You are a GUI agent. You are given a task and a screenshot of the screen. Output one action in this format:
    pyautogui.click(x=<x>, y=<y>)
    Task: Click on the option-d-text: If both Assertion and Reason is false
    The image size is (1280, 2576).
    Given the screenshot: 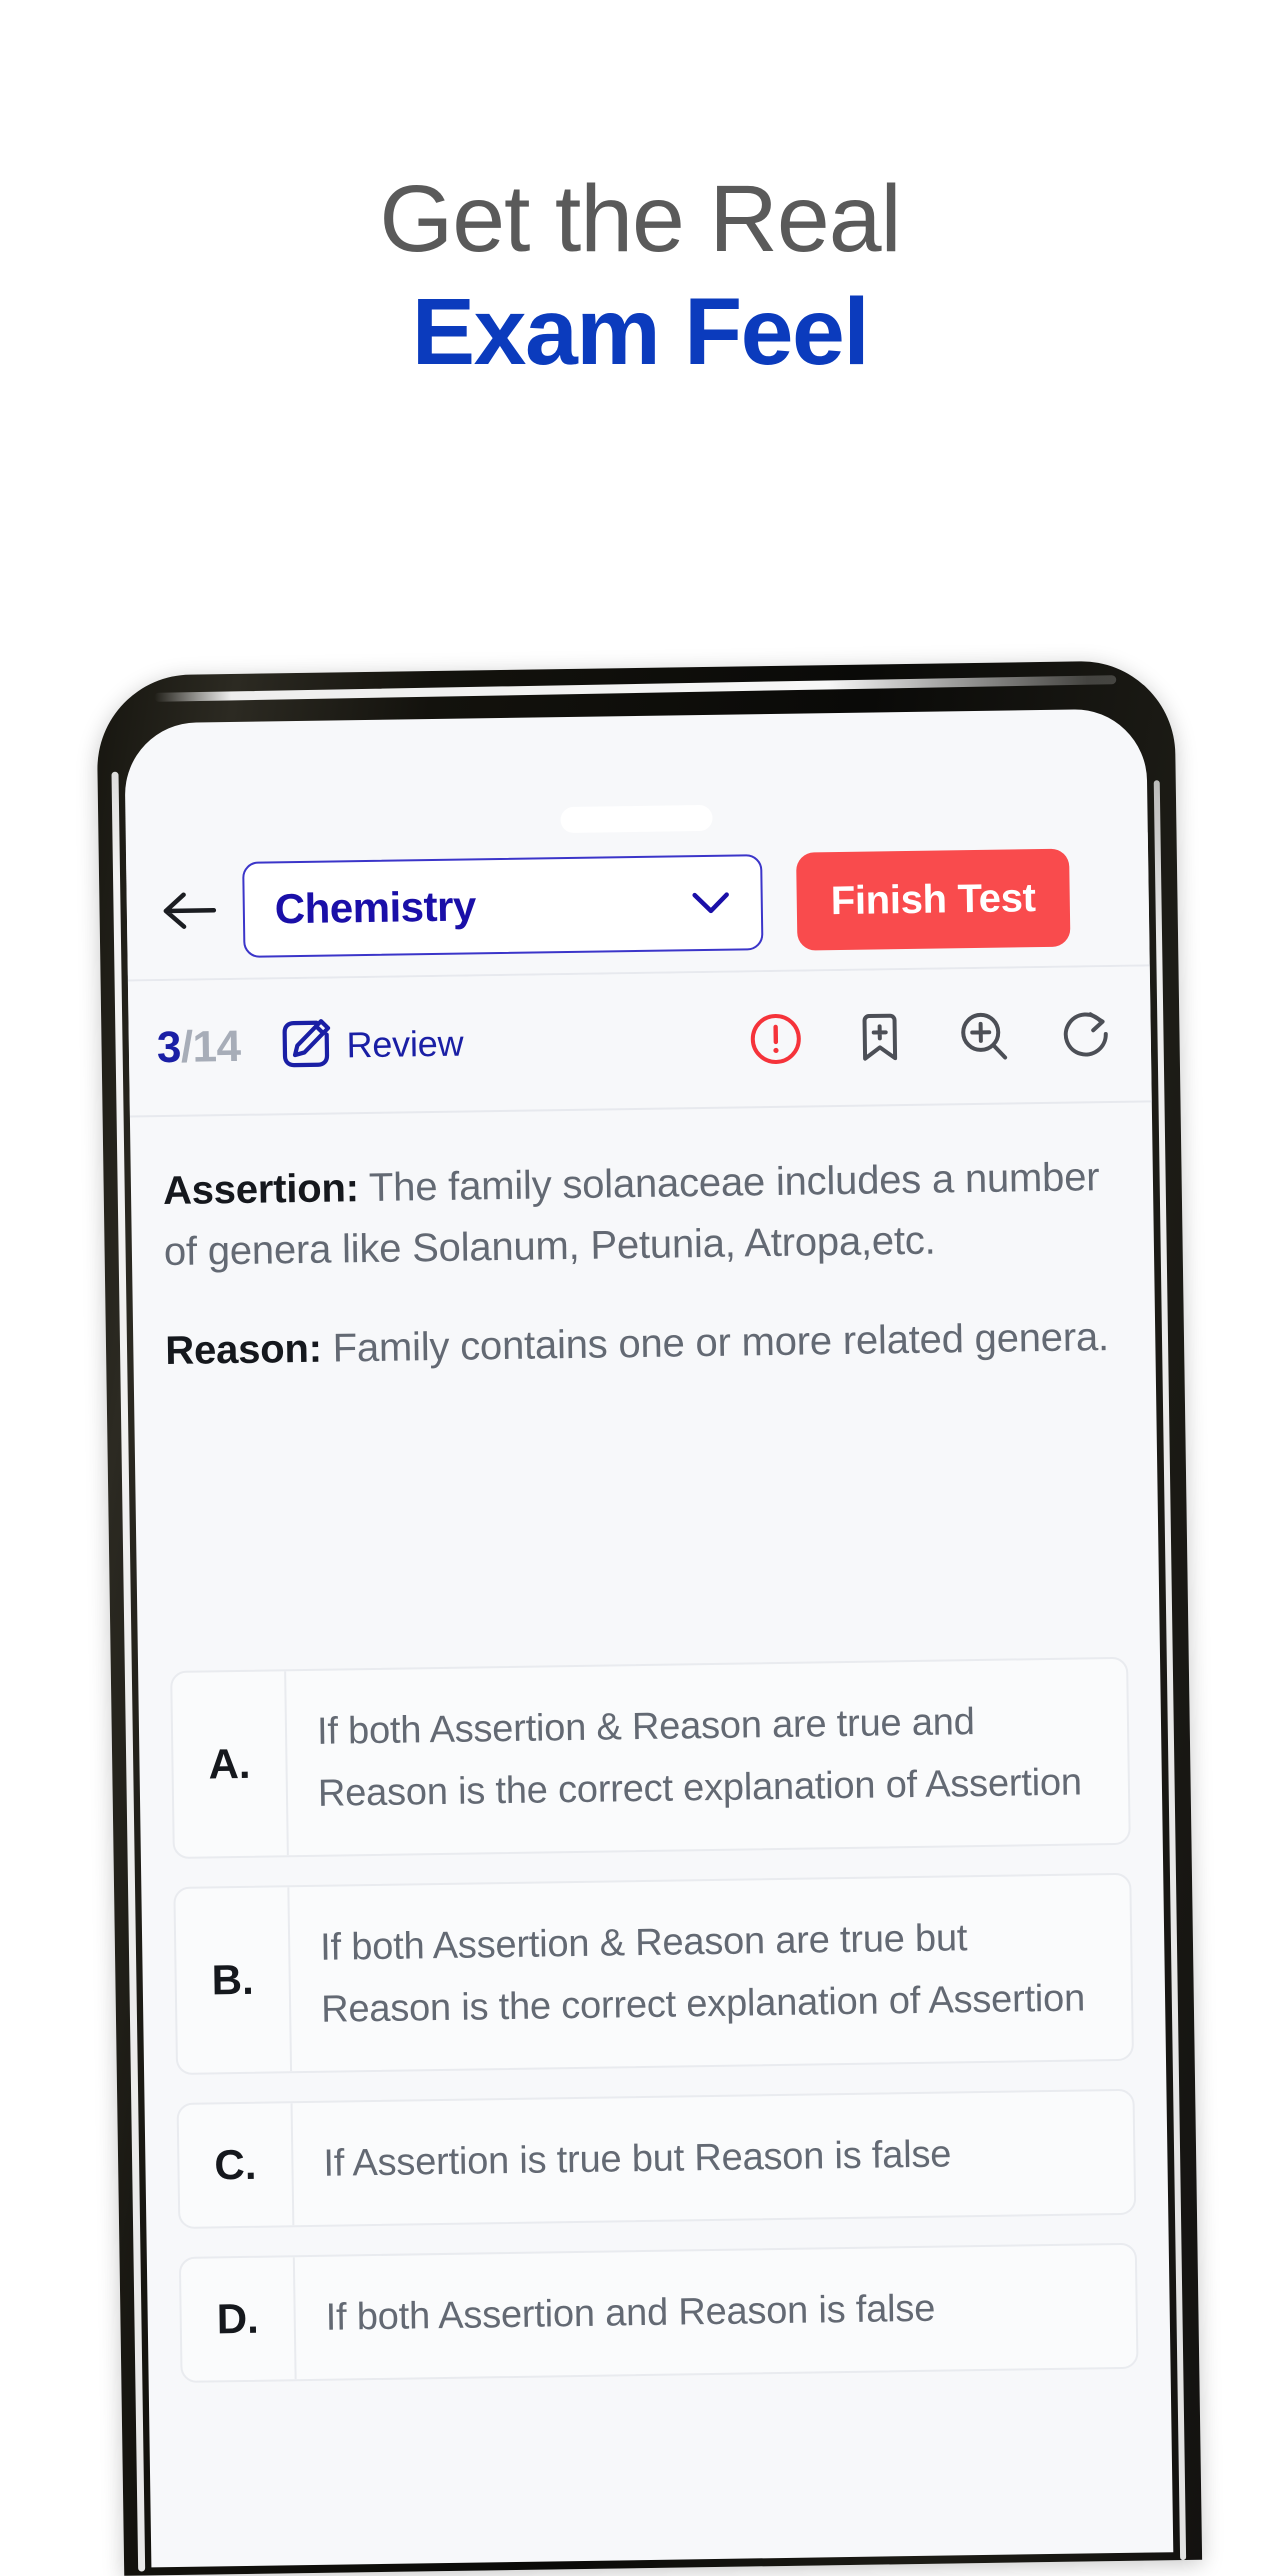 What is the action you would take?
    pyautogui.click(x=630, y=2313)
    